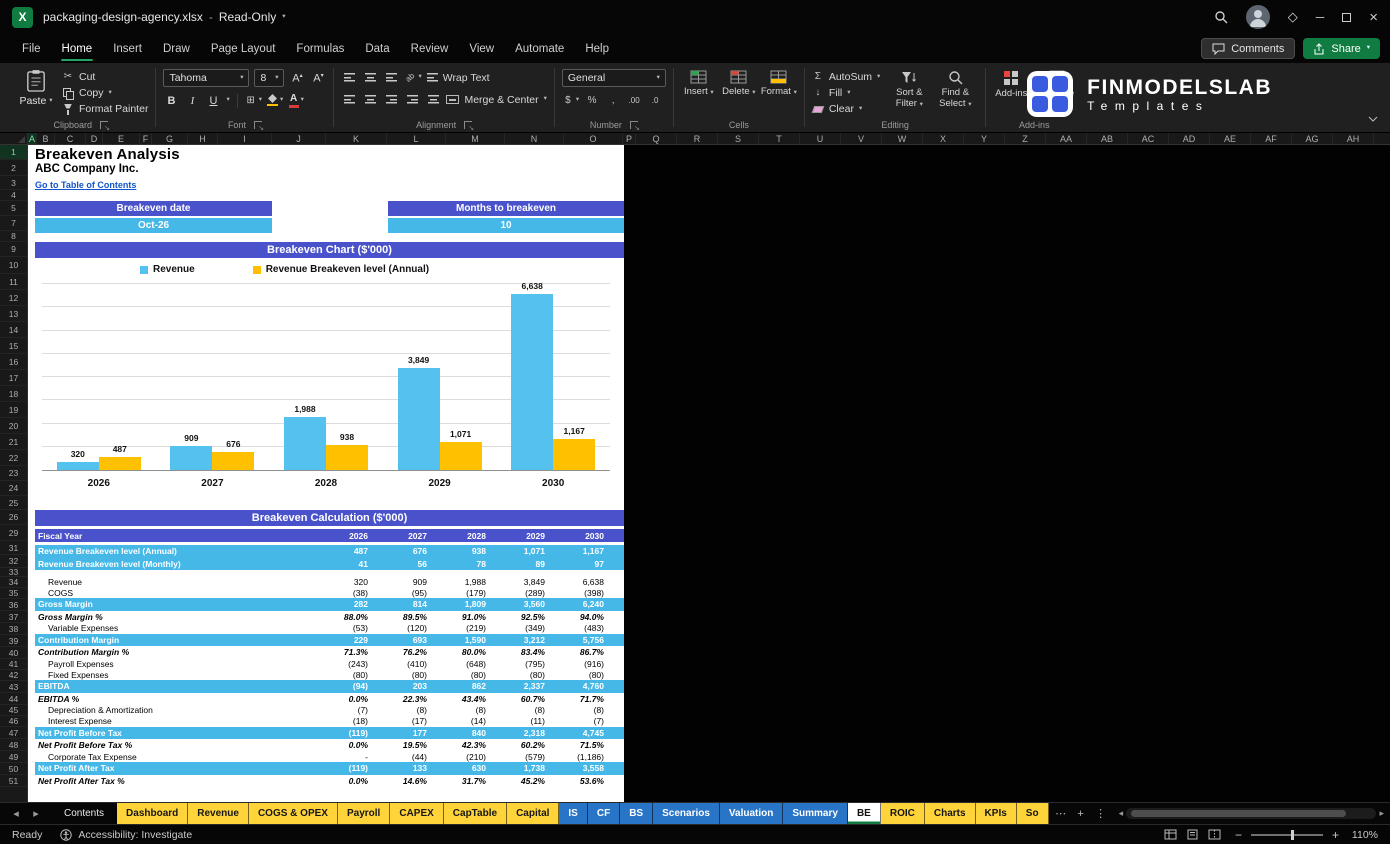 The image size is (1390, 844). Describe the element at coordinates (13, 572) in the screenshot. I see `row-header-33: 33` at that location.